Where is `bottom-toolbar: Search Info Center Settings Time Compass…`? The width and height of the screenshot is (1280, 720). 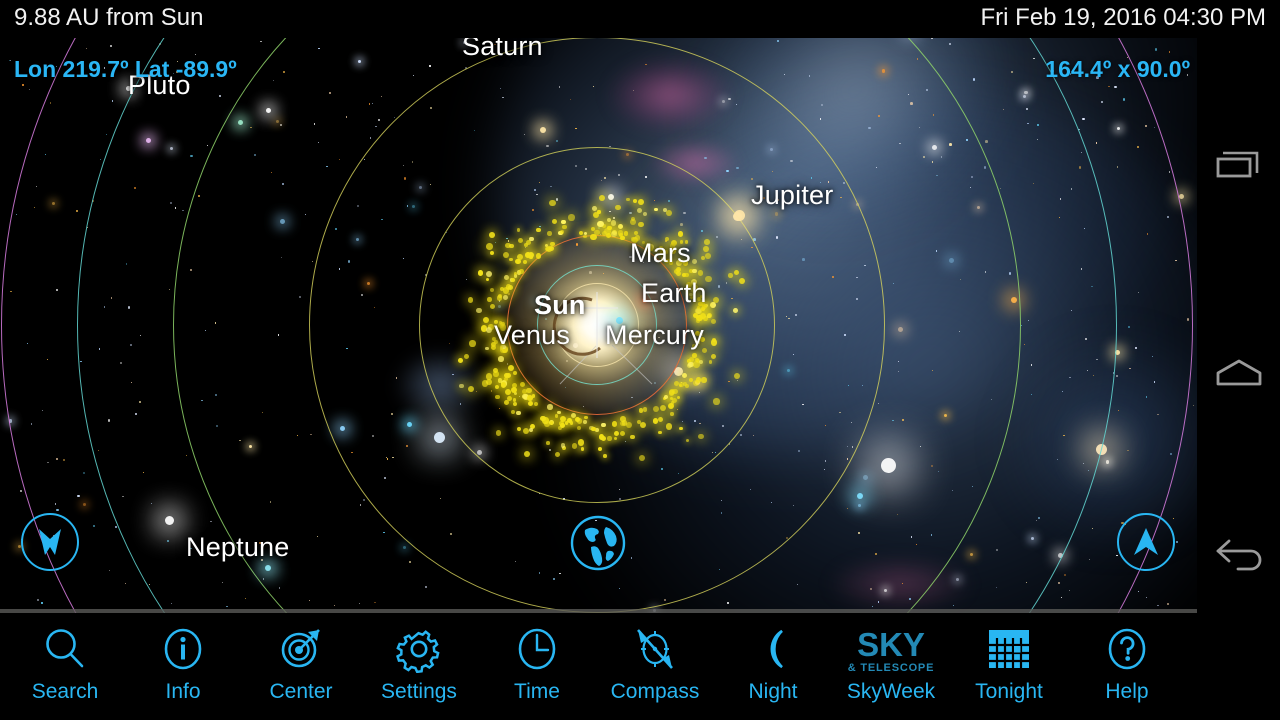
bottom-toolbar: Search Info Center Settings Time Compass… is located at coordinates (640, 666).